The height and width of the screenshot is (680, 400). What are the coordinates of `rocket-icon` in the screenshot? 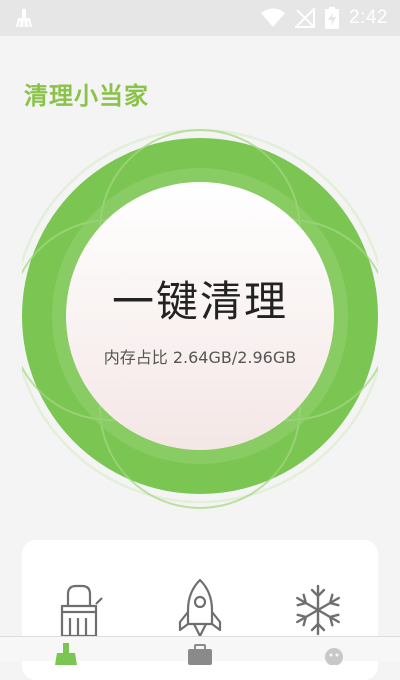 It's located at (200, 608).